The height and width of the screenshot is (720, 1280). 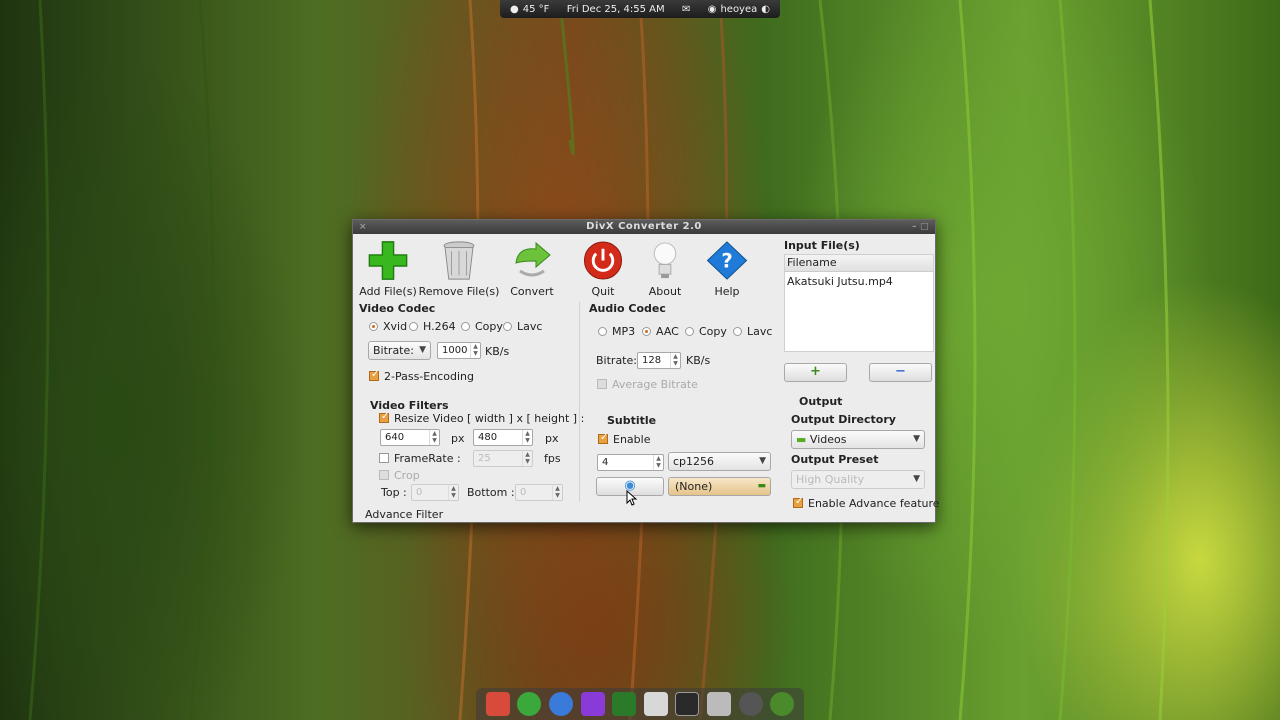 I want to click on window-titlebar: × DivX Converter 2.0 – □, so click(x=644, y=227).